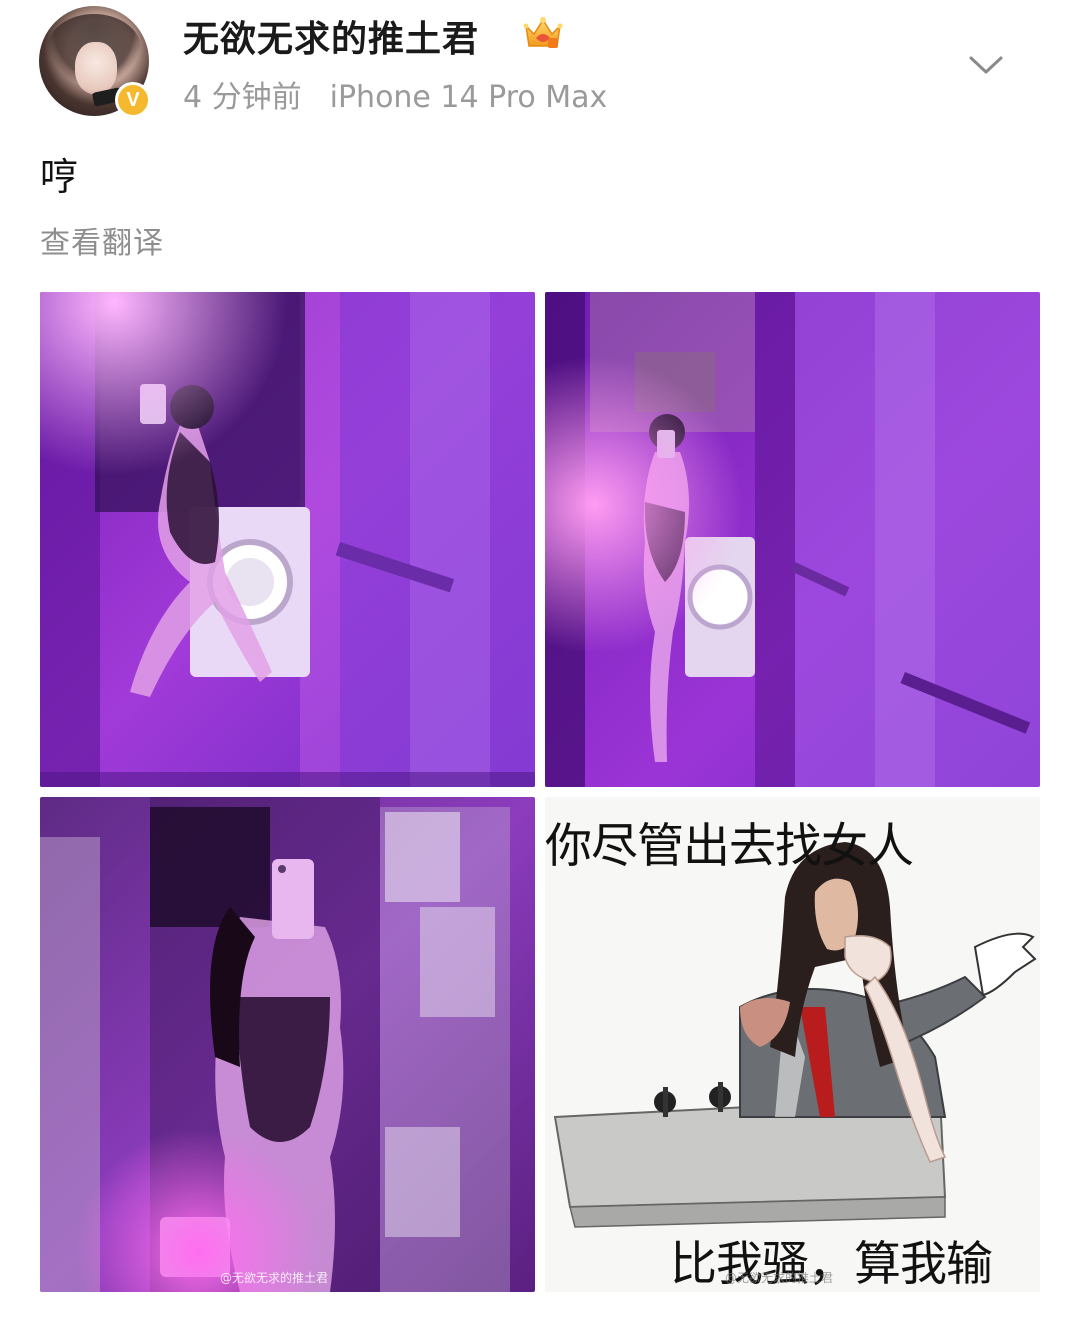  I want to click on post-device: iPhone 14 Pro Max, so click(468, 97).